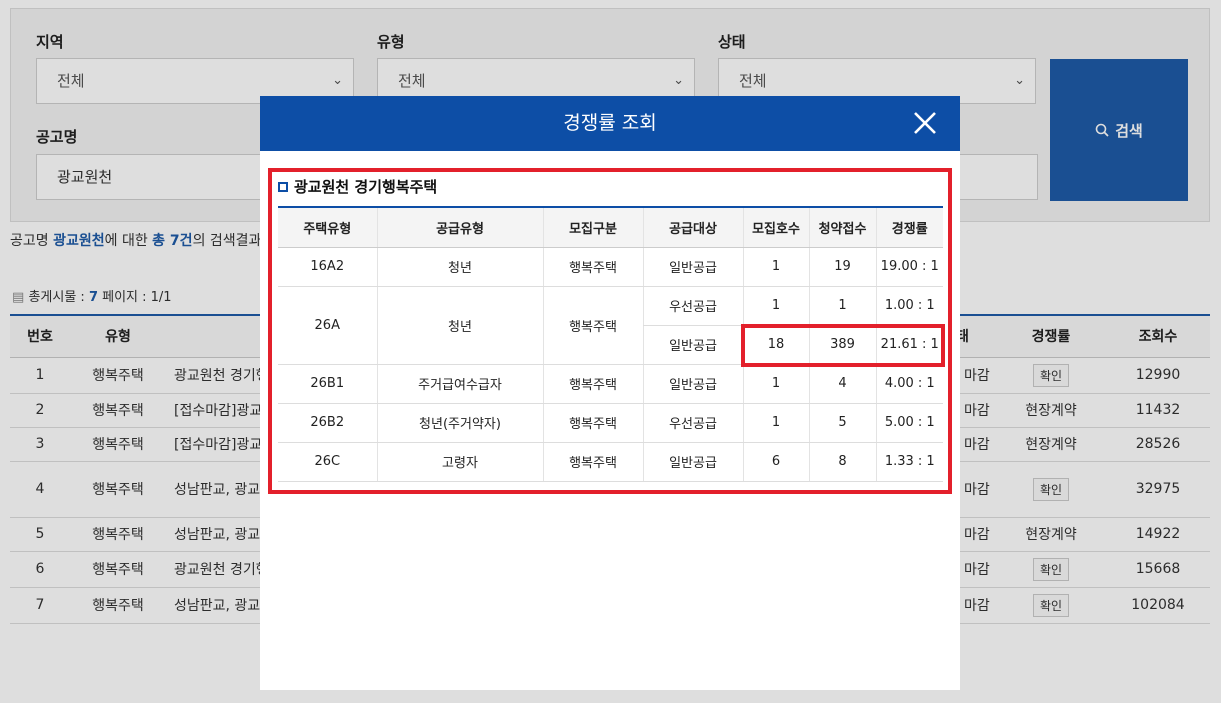 The image size is (1221, 703). What do you see at coordinates (843, 345) in the screenshot?
I see `row-highlight-box` at bounding box center [843, 345].